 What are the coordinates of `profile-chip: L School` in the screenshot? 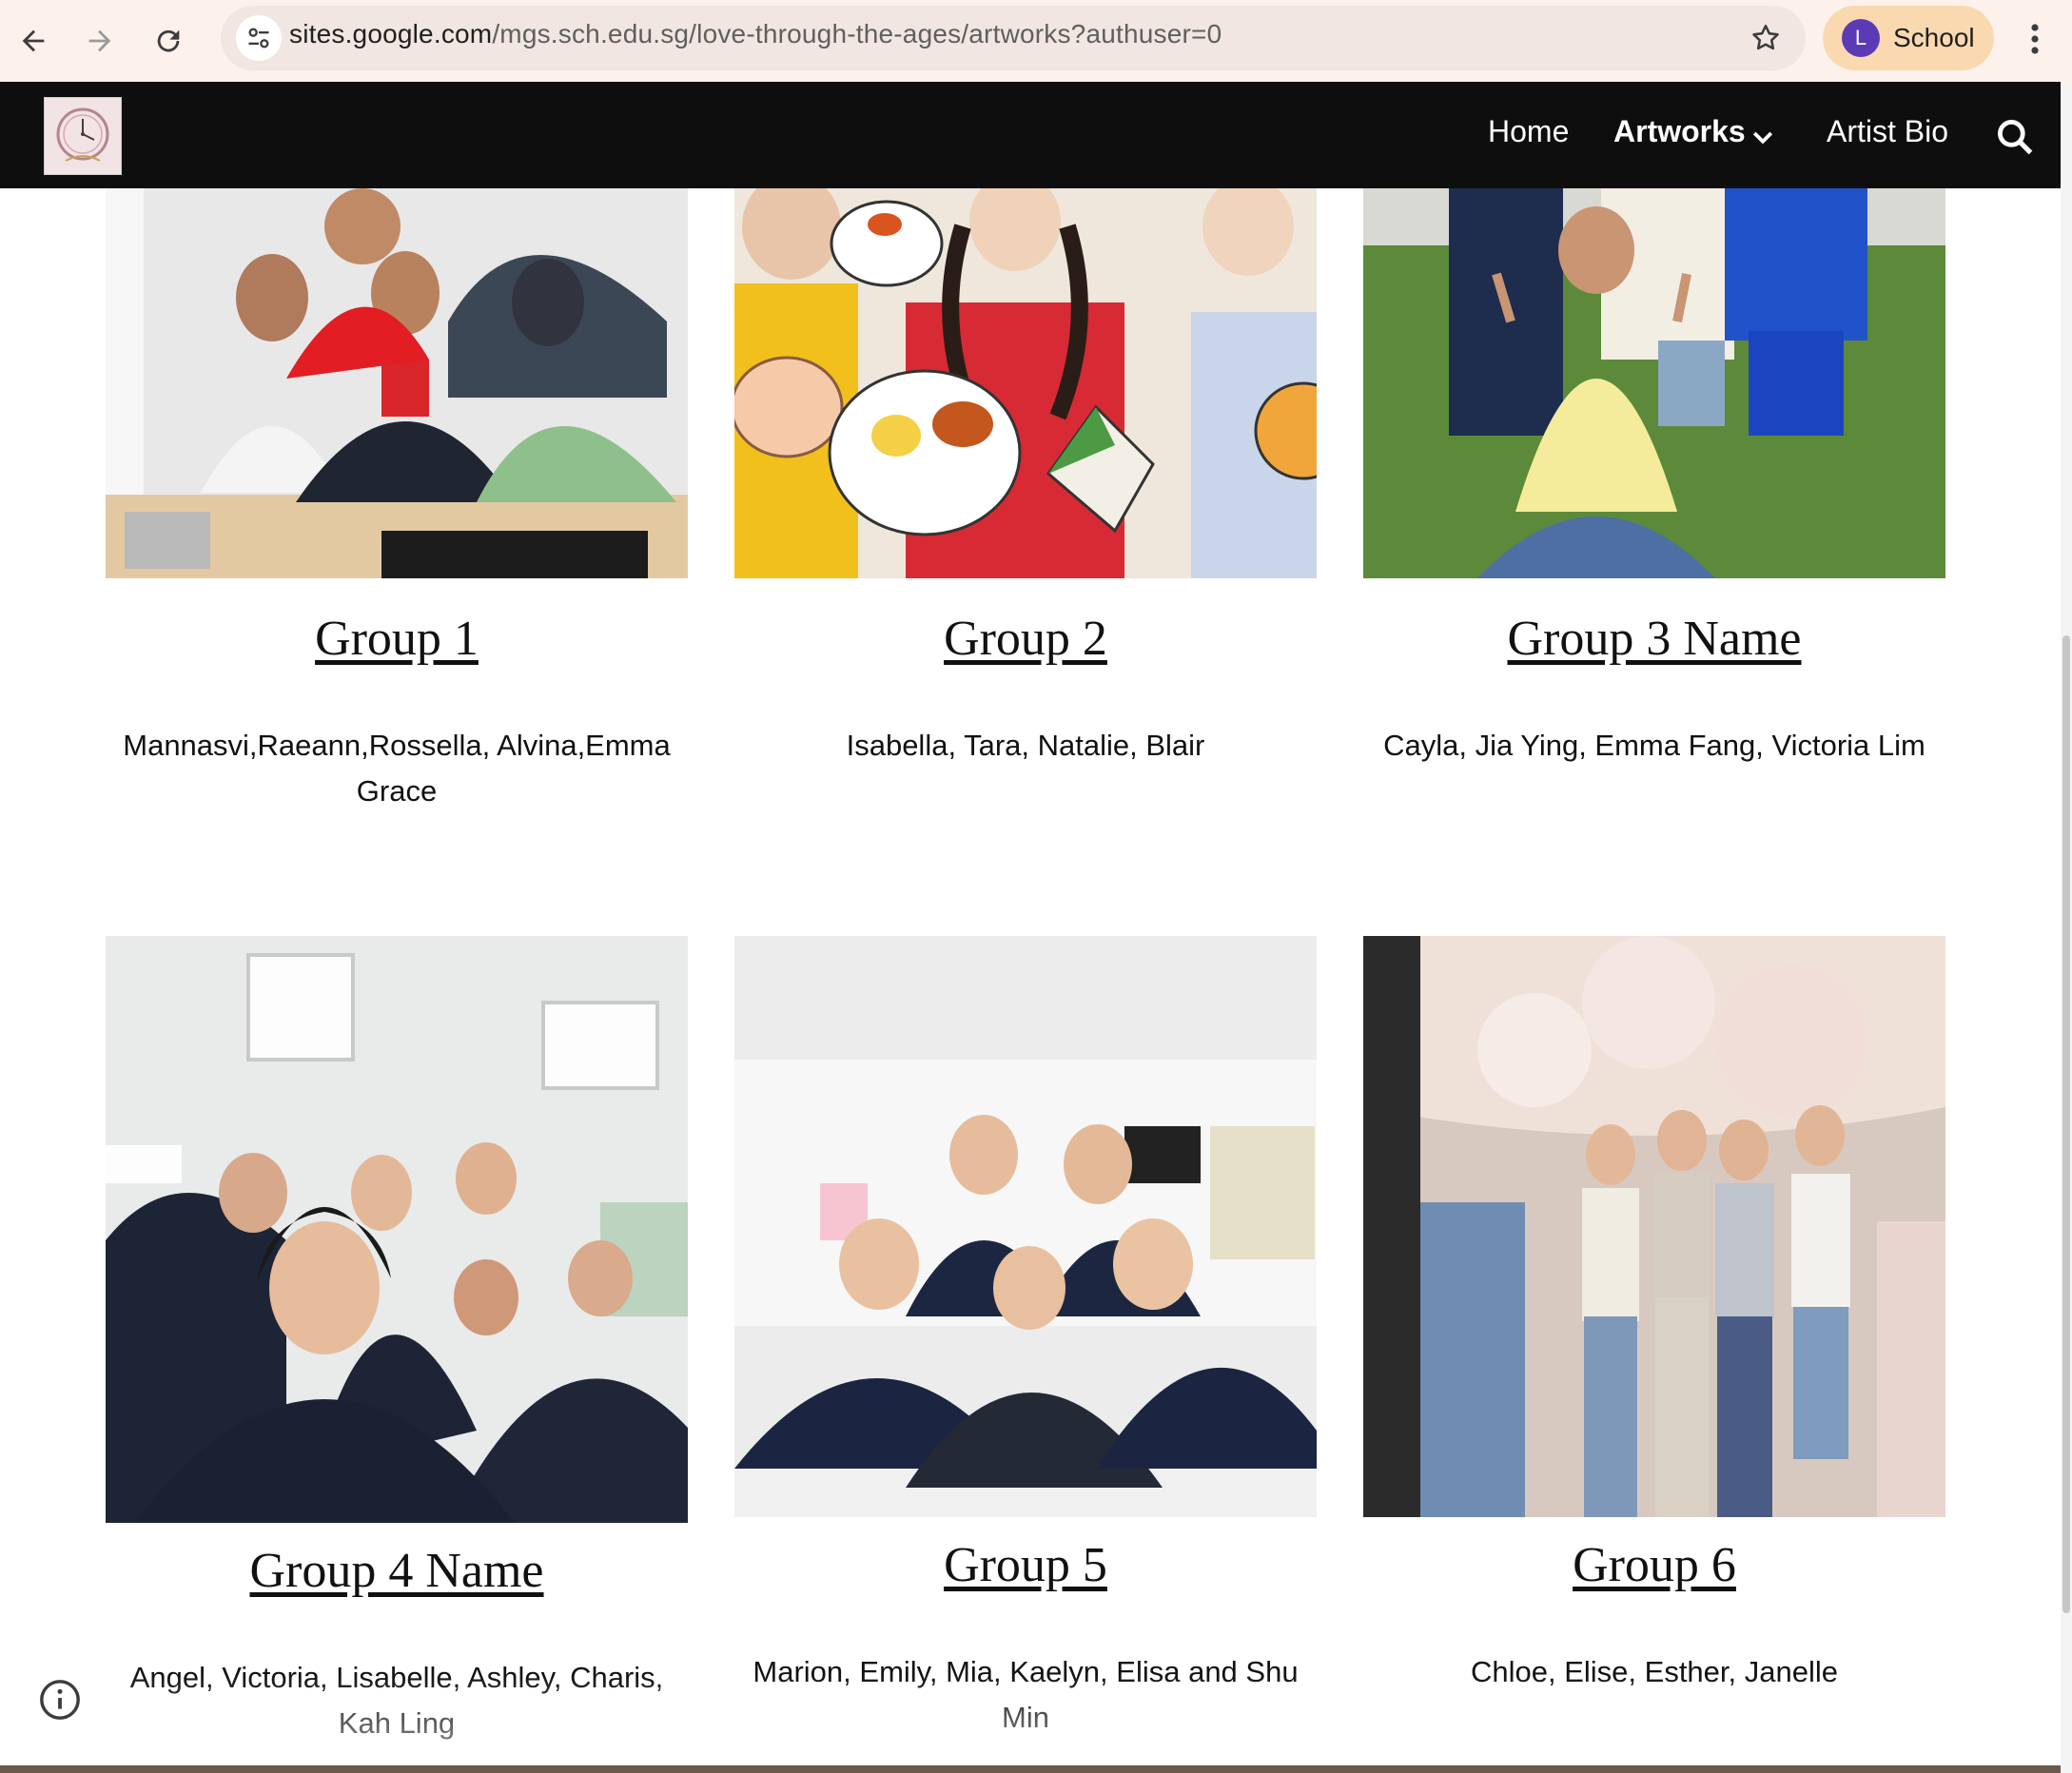 It's located at (1908, 38).